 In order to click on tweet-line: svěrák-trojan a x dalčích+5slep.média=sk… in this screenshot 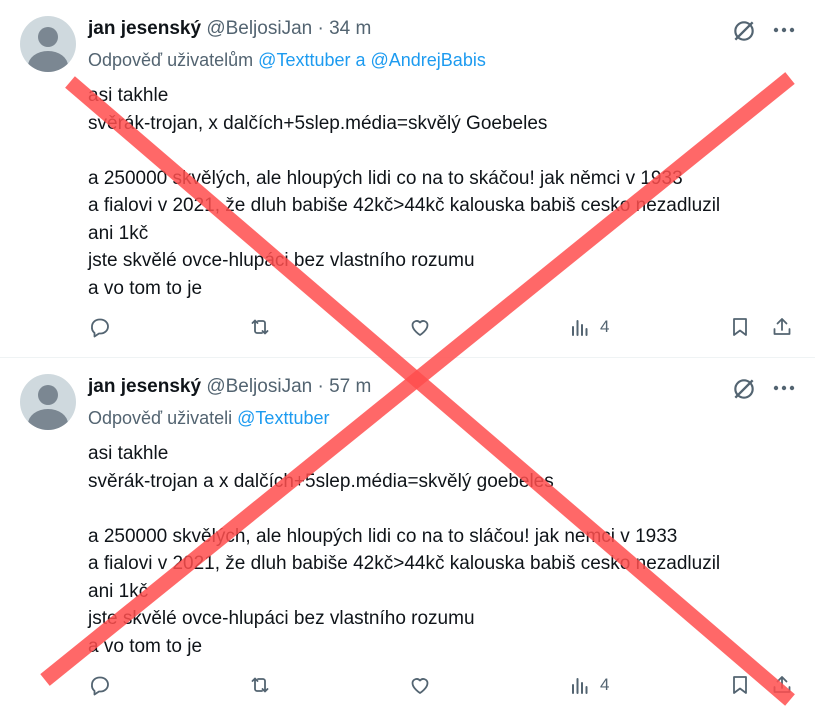, I will do `click(321, 481)`.